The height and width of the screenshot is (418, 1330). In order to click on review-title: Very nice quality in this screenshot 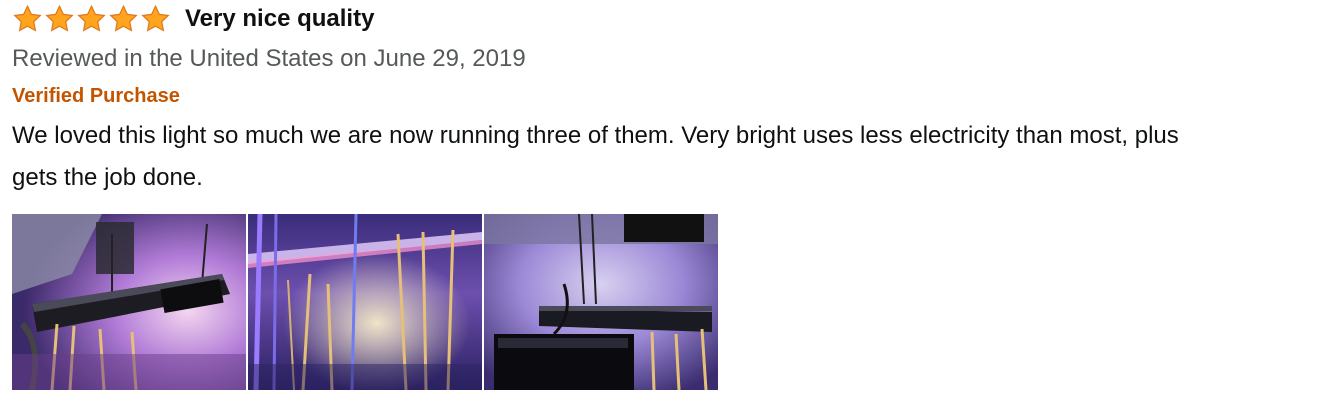, I will do `click(279, 19)`.